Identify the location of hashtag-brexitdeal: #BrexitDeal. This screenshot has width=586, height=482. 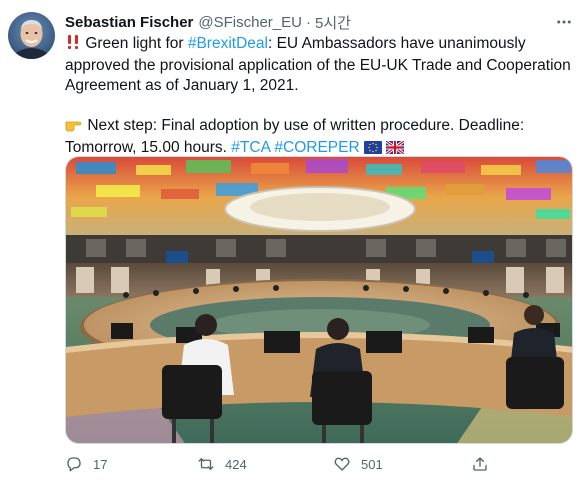
(228, 43).